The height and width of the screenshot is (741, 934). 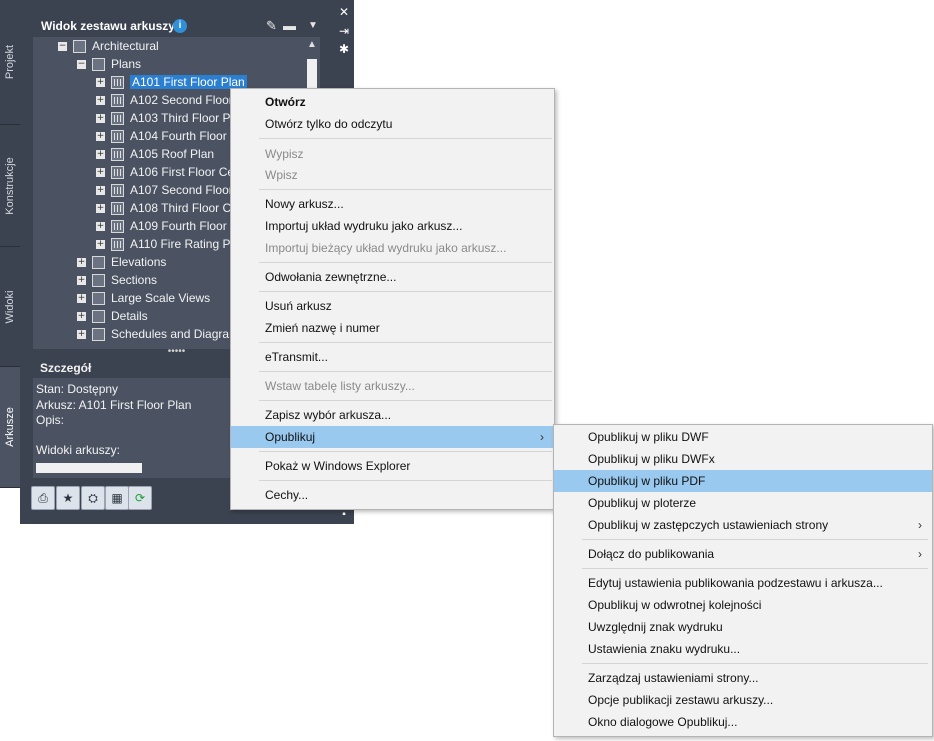 What do you see at coordinates (171, 82) in the screenshot?
I see `tree-sheet-a101: + A101 First Floor Plan` at bounding box center [171, 82].